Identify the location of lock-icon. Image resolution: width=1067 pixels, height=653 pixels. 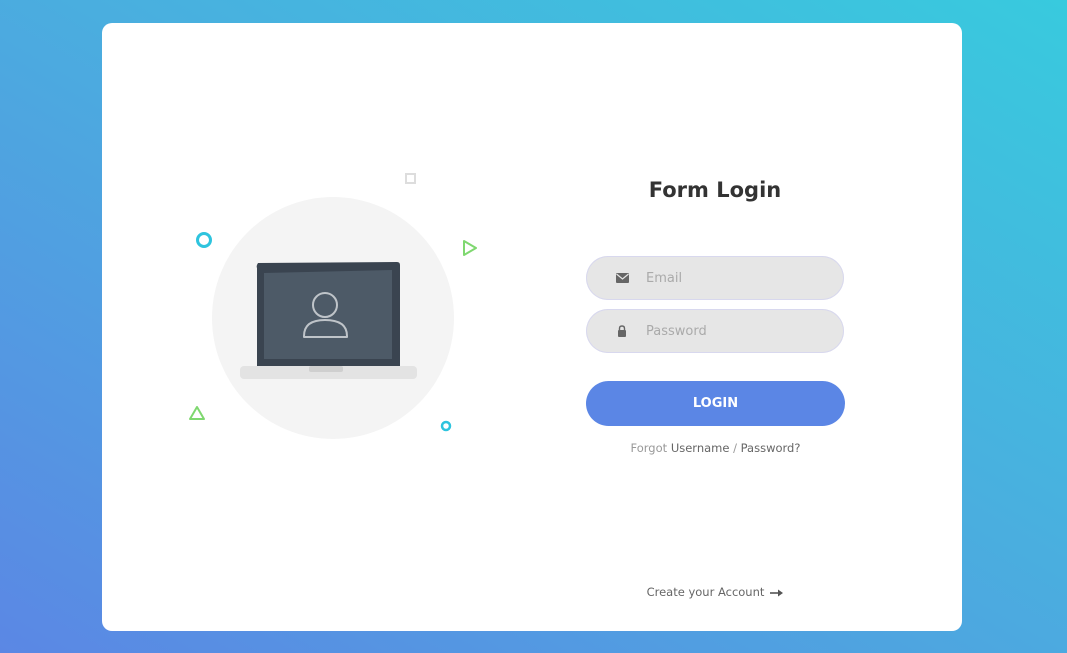
(622, 331).